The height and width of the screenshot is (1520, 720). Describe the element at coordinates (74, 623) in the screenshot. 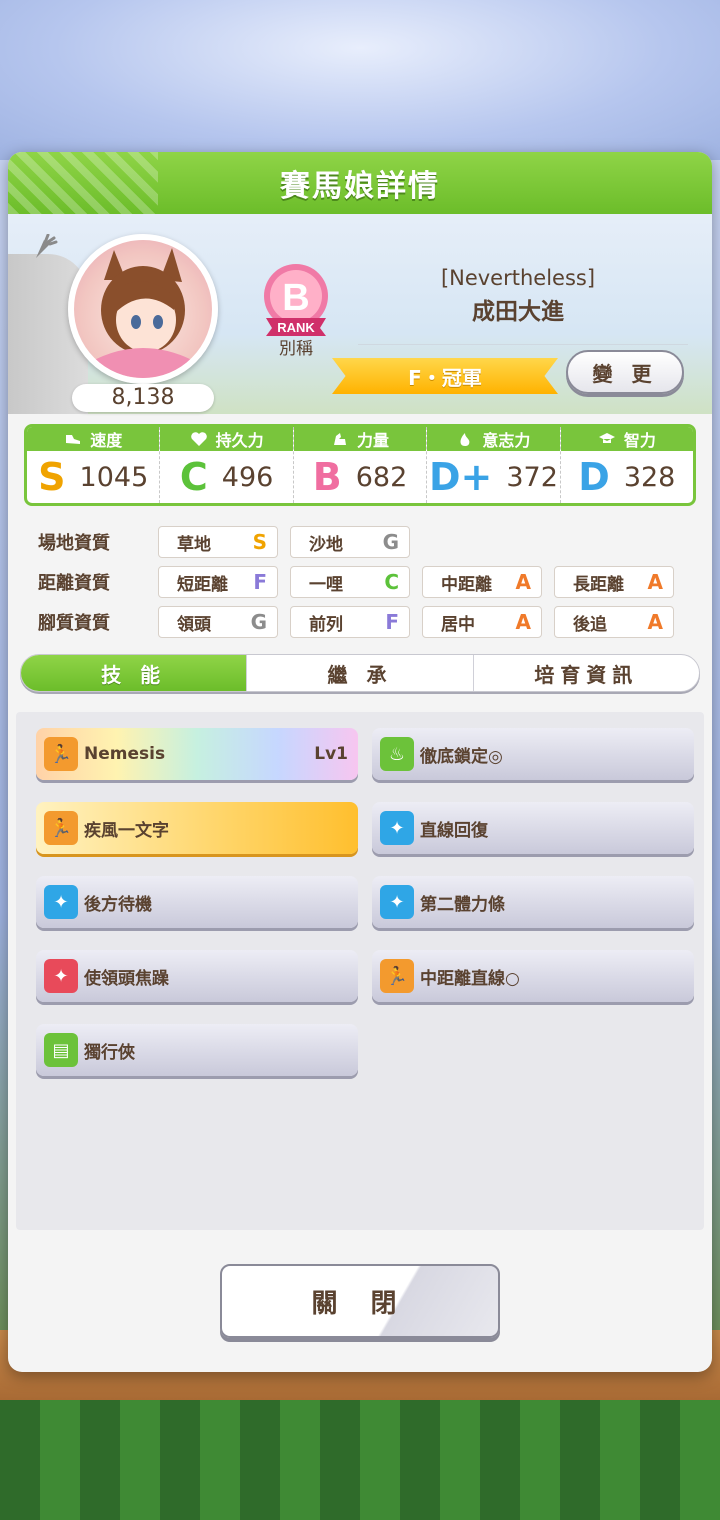

I see `aptitude-label: 腳質資質` at that location.